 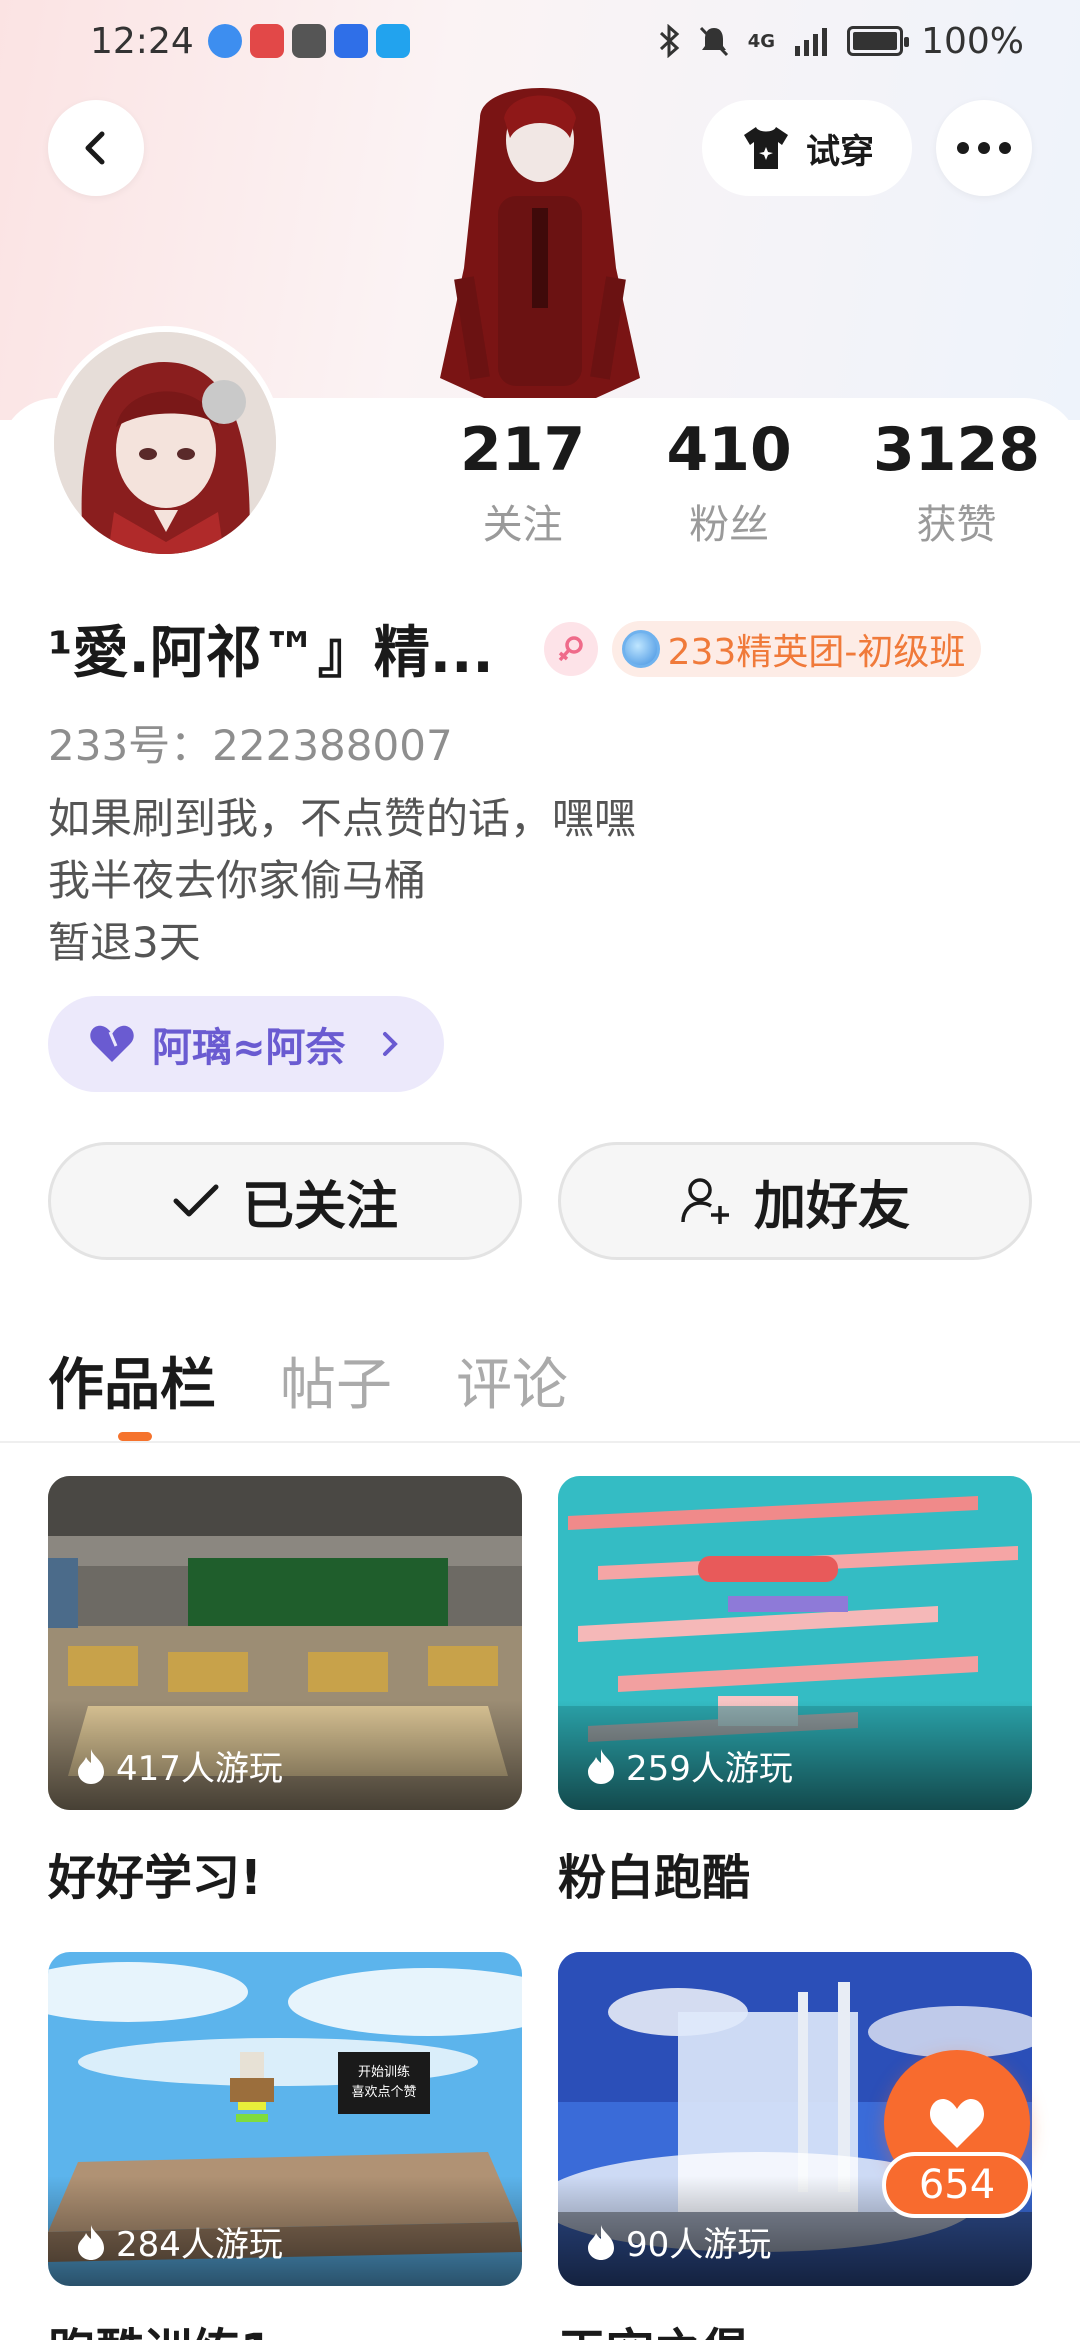 What do you see at coordinates (841, 41) in the screenshot?
I see `status-right: 4G 100%` at bounding box center [841, 41].